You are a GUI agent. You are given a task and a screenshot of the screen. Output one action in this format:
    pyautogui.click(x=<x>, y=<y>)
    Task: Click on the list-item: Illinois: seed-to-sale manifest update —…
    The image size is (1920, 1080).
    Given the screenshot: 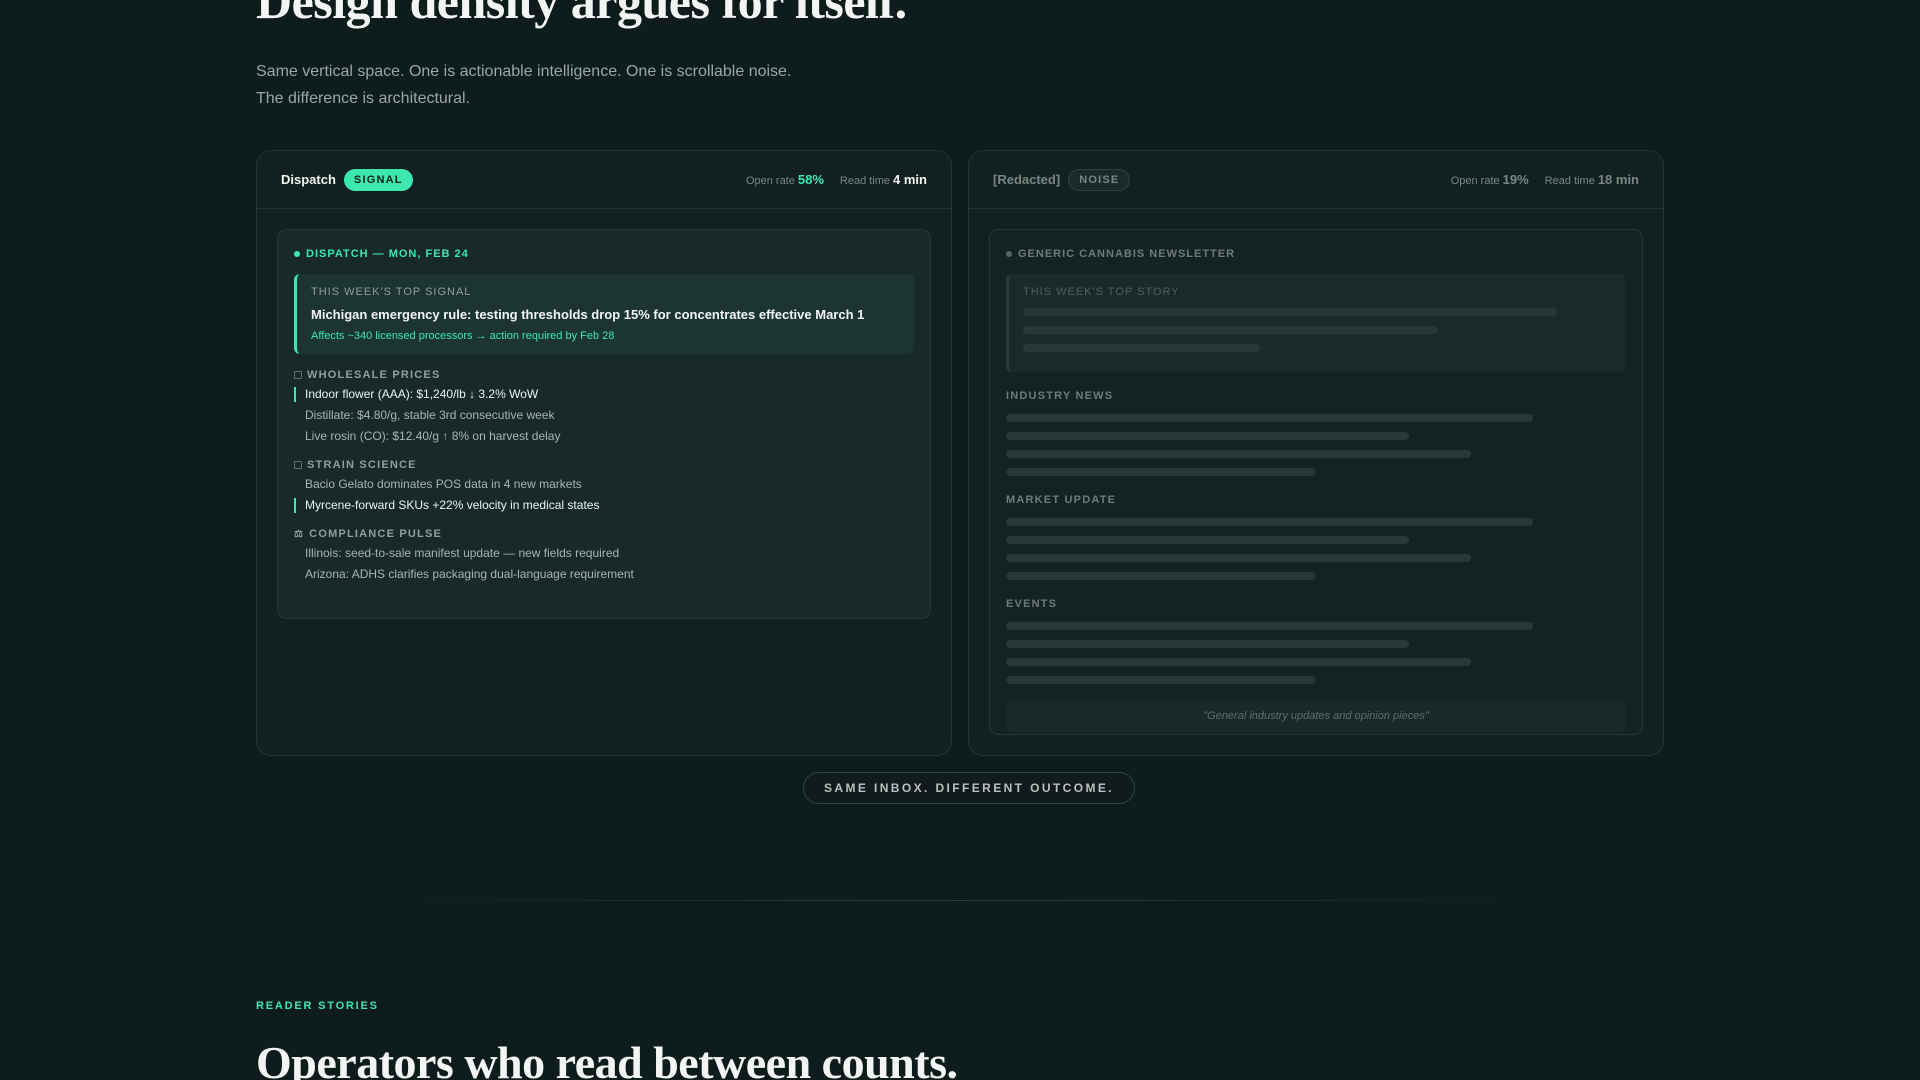 What is the action you would take?
    pyautogui.click(x=462, y=553)
    